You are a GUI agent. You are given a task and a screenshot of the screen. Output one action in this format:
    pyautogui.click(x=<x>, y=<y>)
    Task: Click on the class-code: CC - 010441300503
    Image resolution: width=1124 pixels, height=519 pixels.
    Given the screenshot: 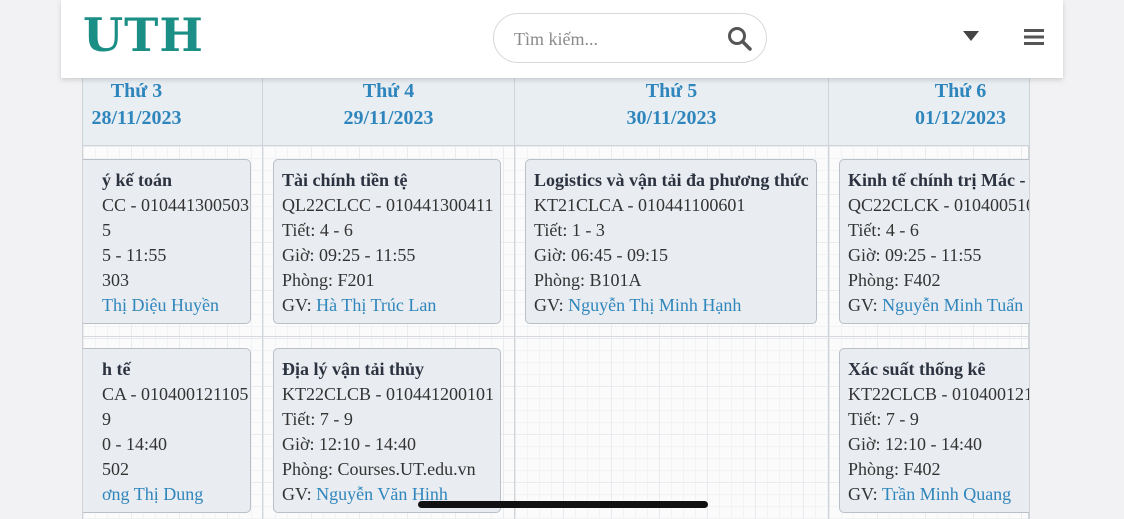 What is the action you would take?
    pyautogui.click(x=176, y=205)
    